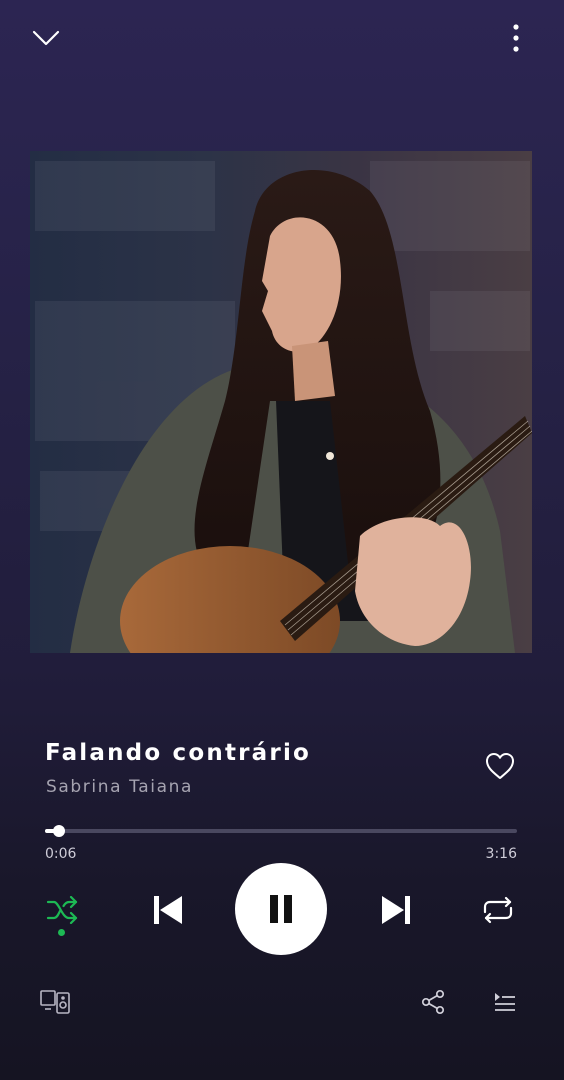 Image resolution: width=564 pixels, height=1080 pixels. What do you see at coordinates (178, 753) in the screenshot?
I see `track-title: Falando contrário` at bounding box center [178, 753].